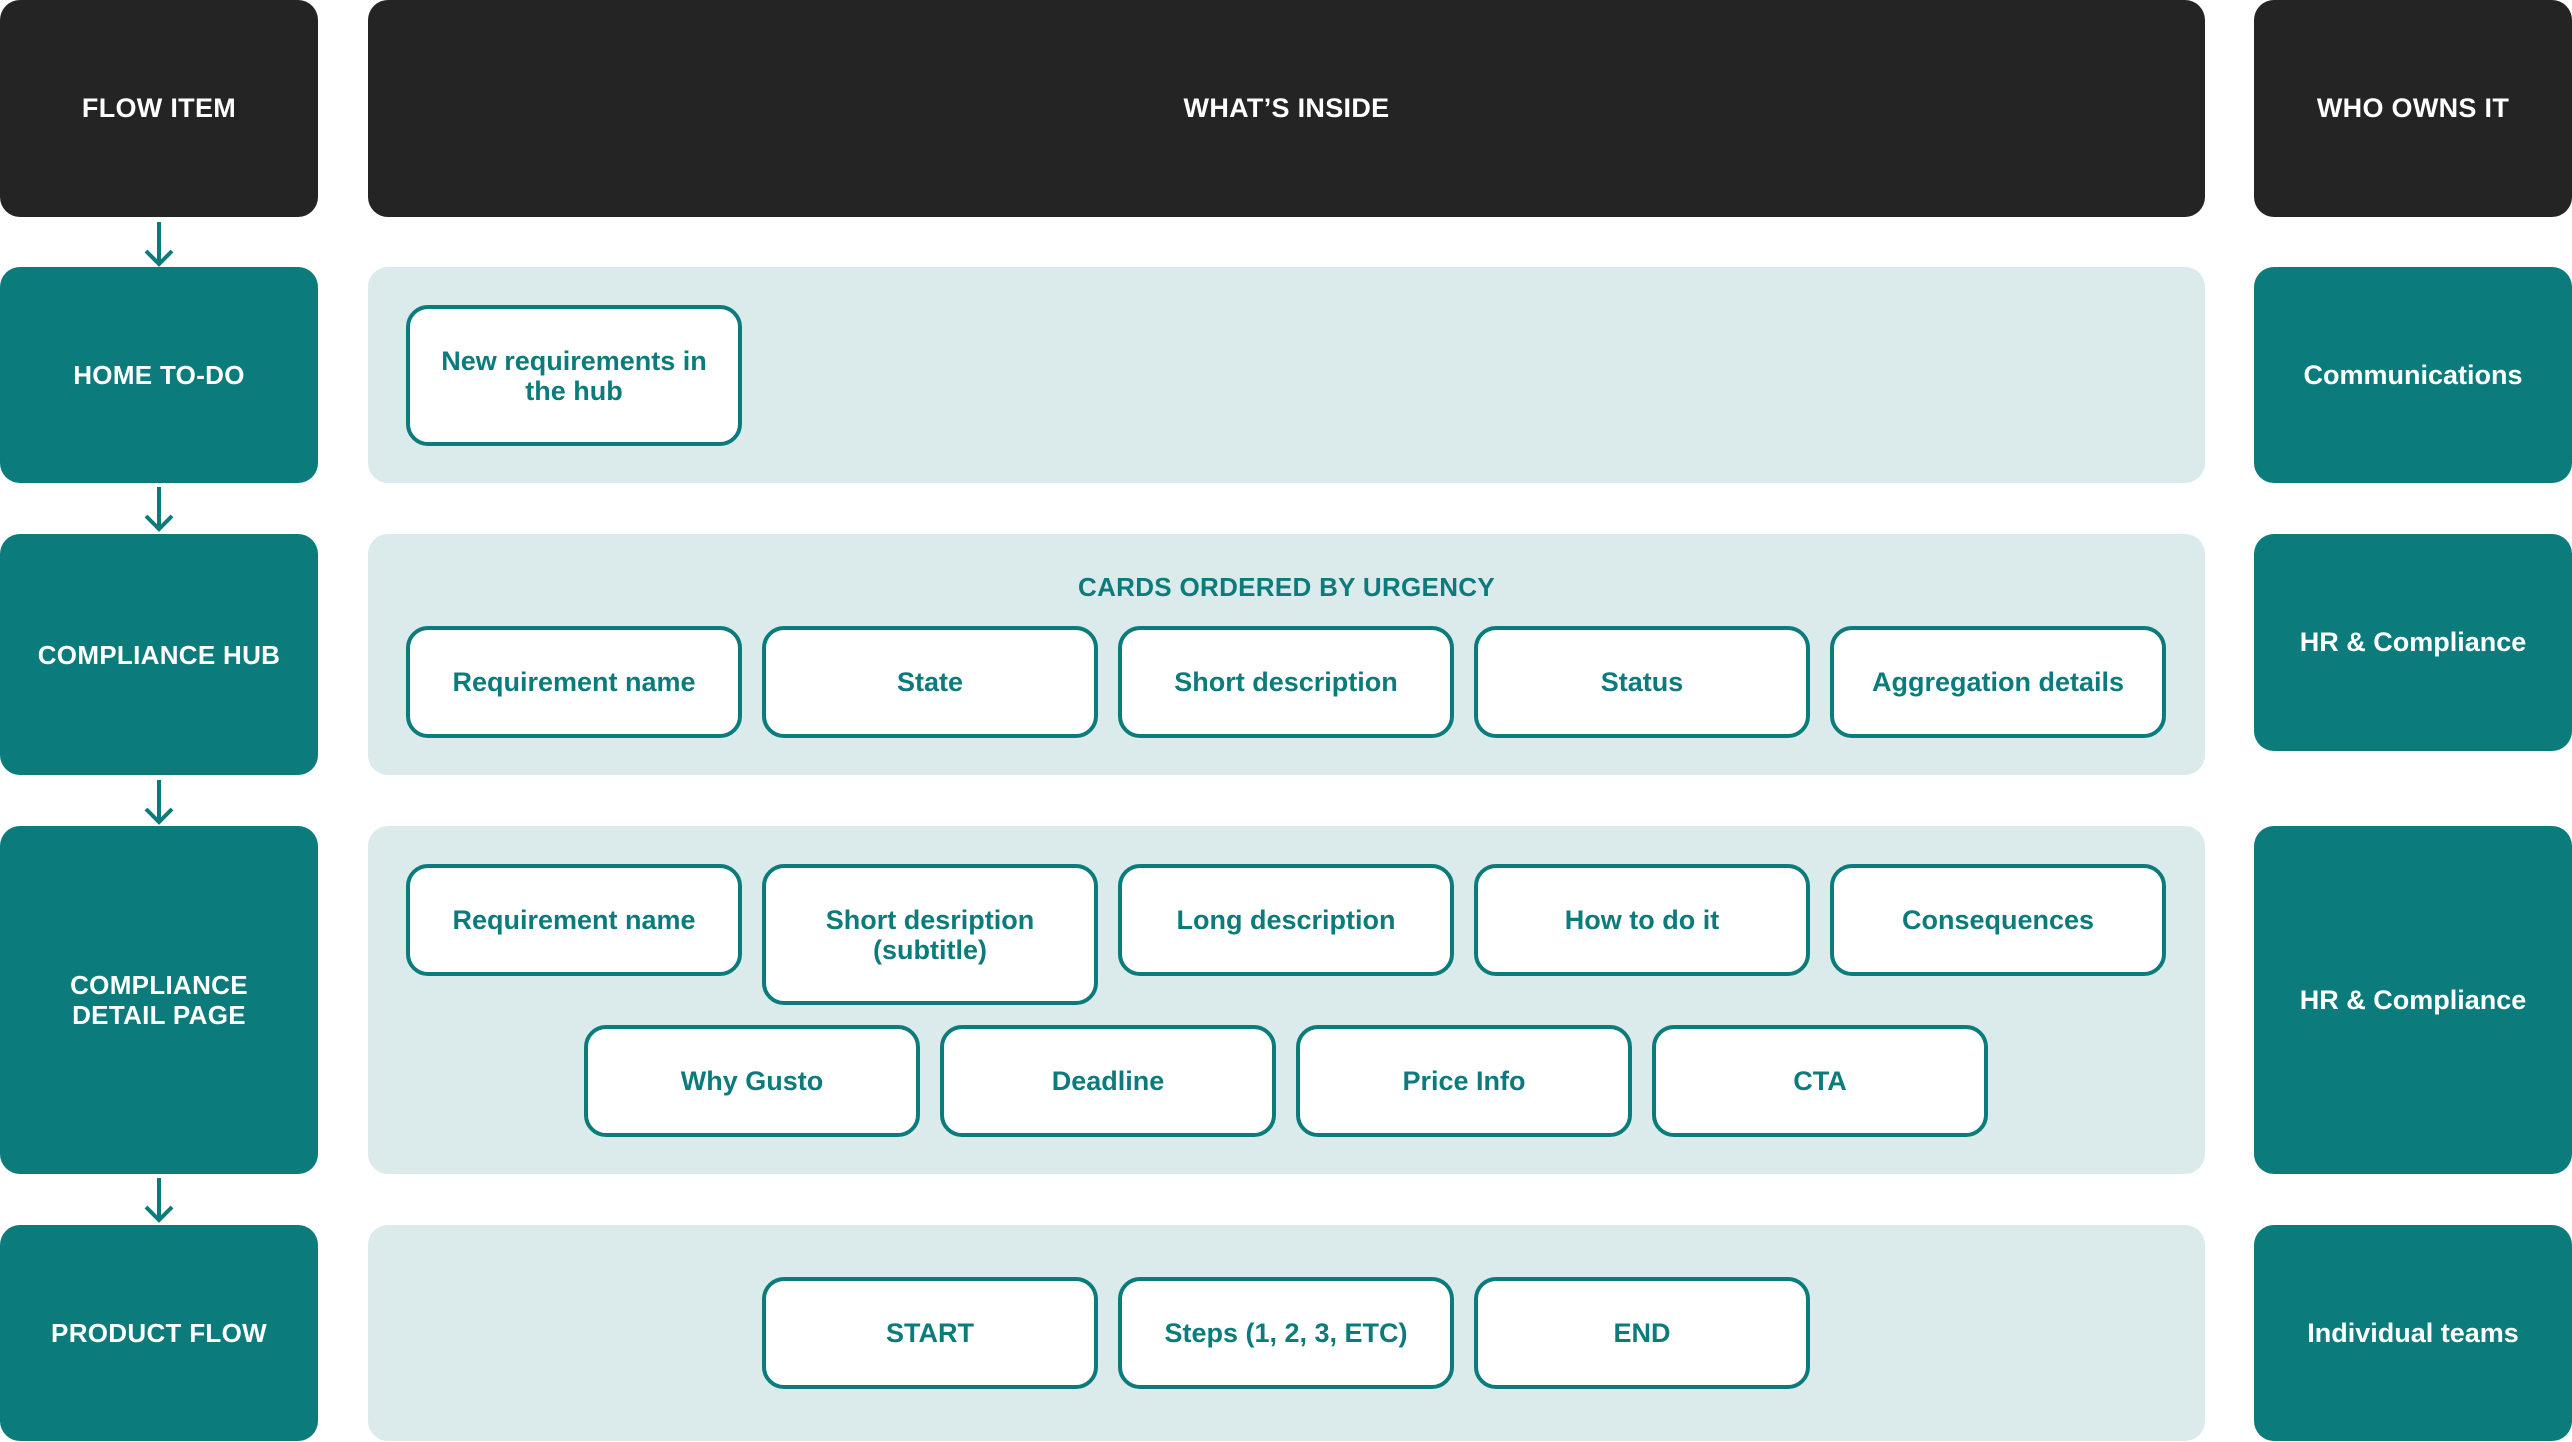 The width and height of the screenshot is (2572, 1442). I want to click on content-card: State, so click(930, 682).